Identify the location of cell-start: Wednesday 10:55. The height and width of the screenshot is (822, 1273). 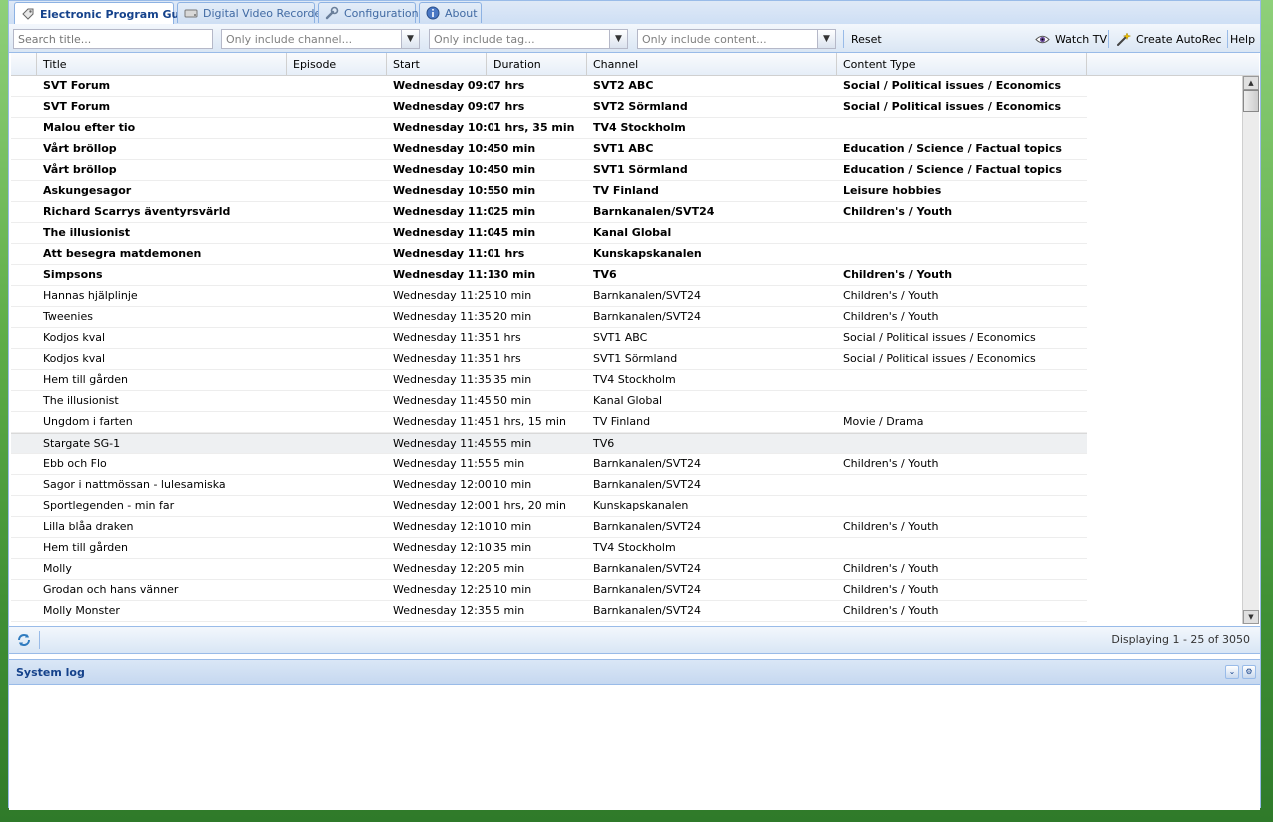
(443, 190).